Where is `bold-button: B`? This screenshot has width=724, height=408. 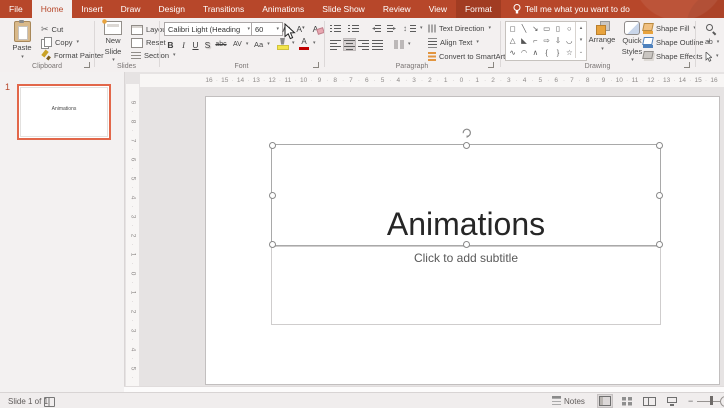
bold-button: B is located at coordinates (170, 44).